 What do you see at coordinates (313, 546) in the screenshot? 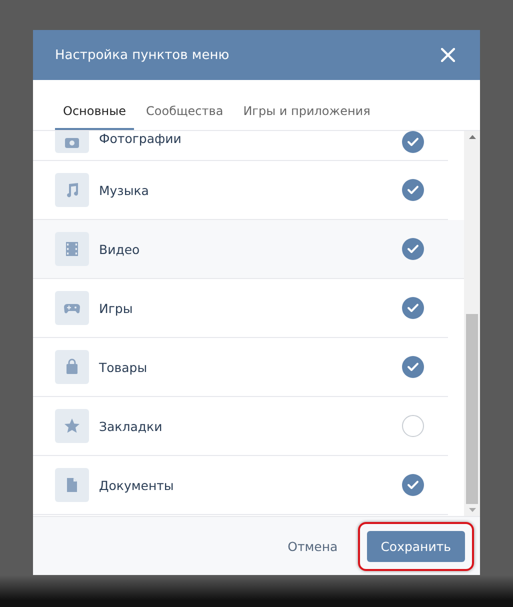
I see `cancel-button: Отмена` at bounding box center [313, 546].